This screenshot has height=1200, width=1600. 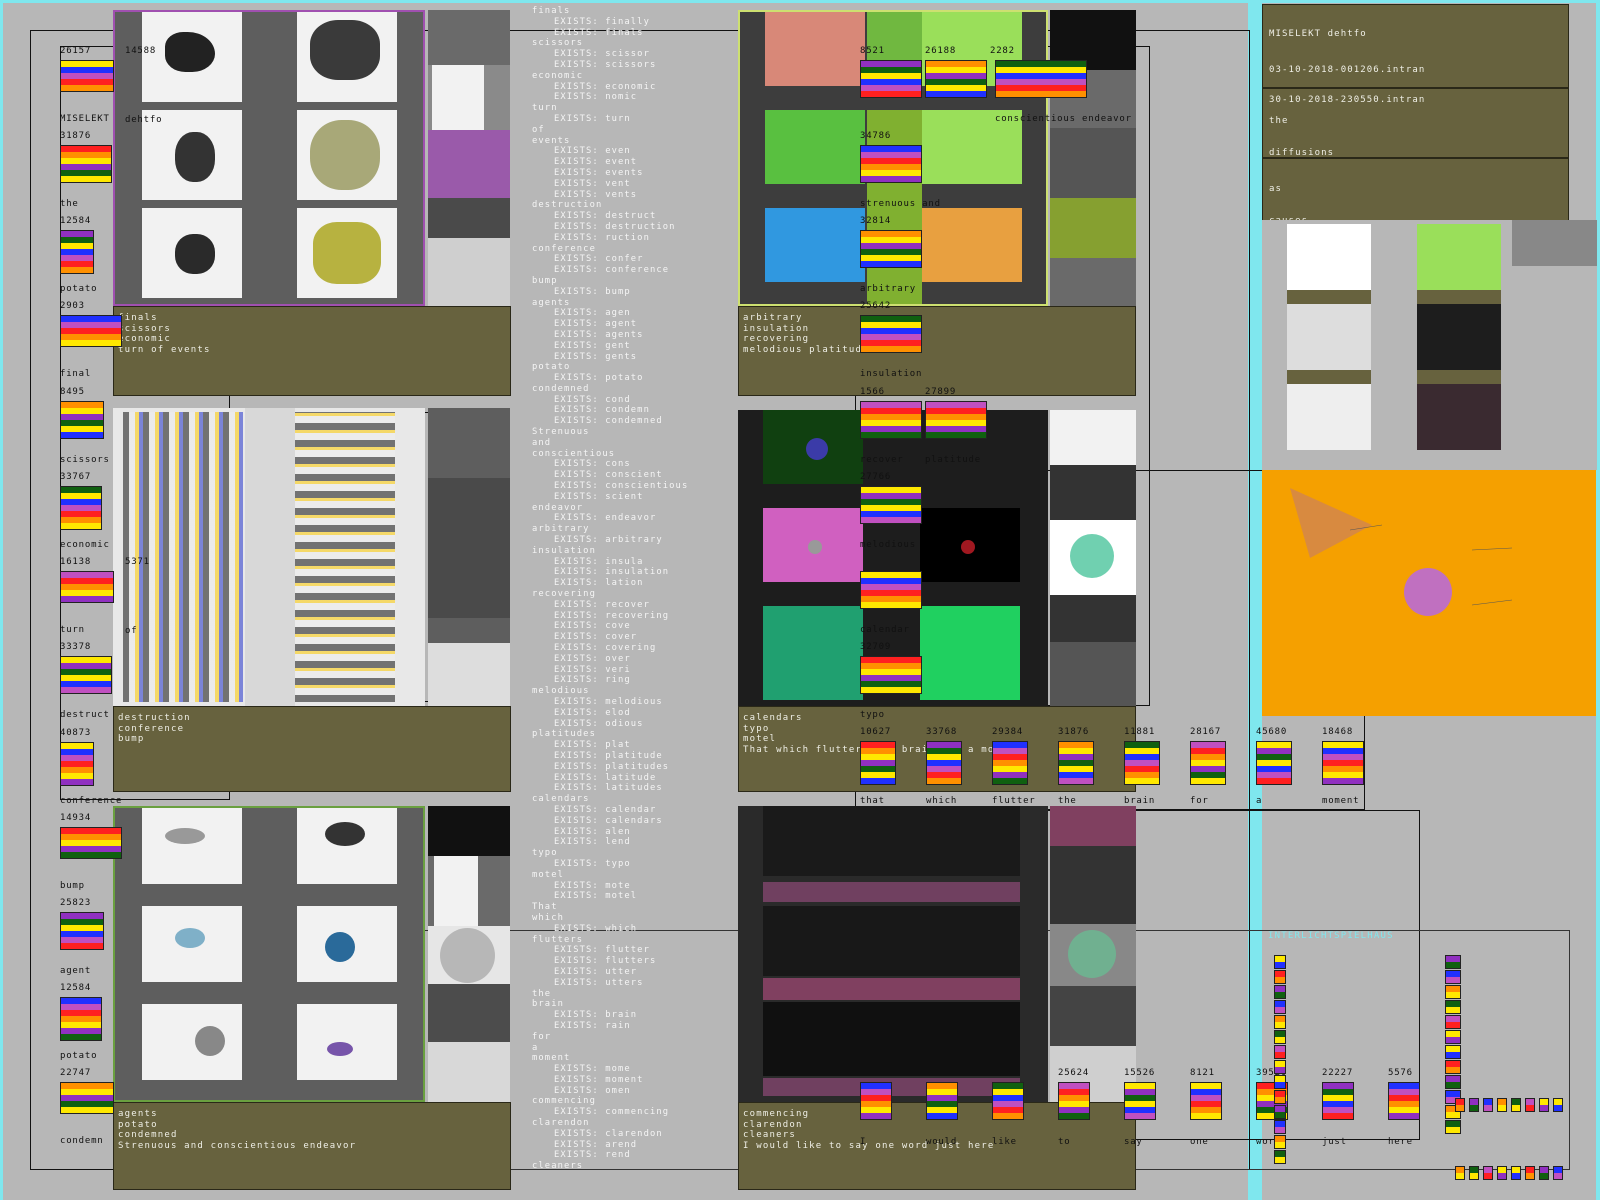 What do you see at coordinates (618, 118) in the screenshot?
I see `exists-value: turn` at bounding box center [618, 118].